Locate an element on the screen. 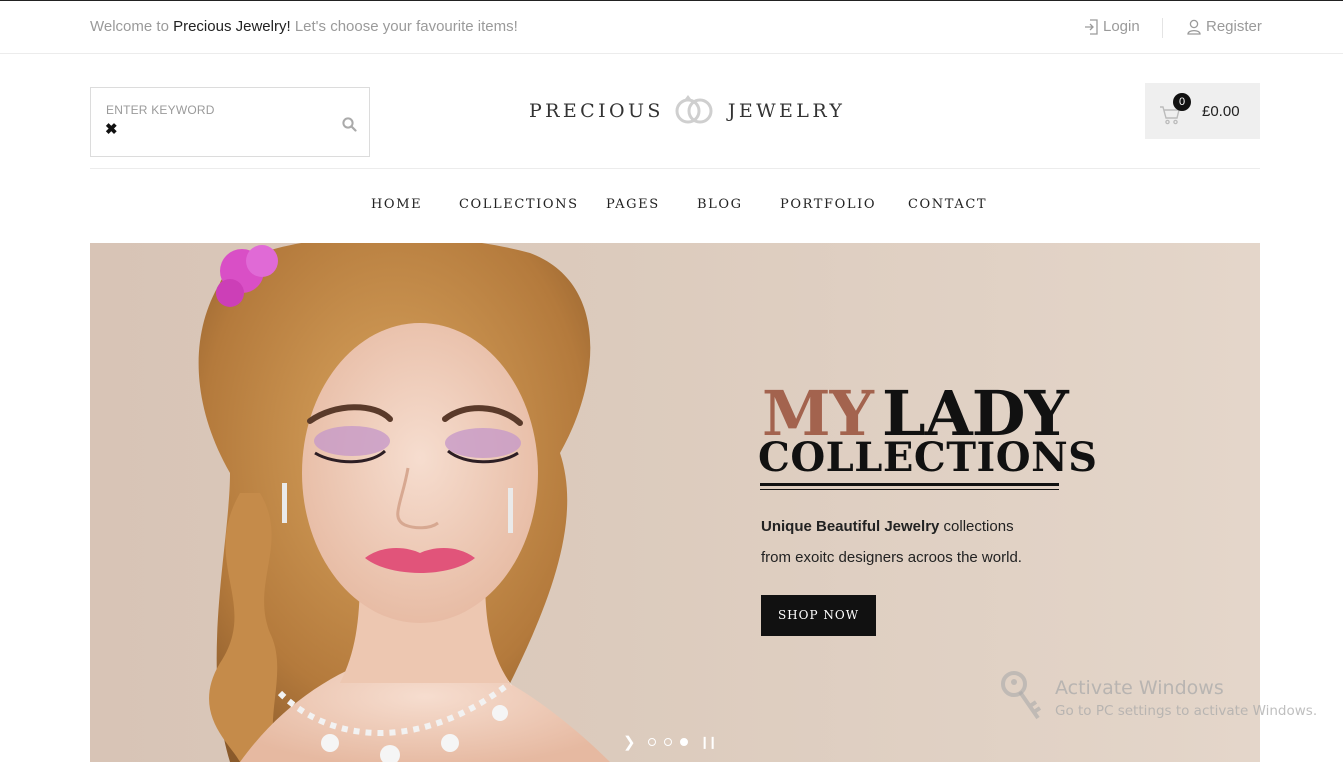 This screenshot has height=768, width=1343. site-logo: PRECIOUS JEWELRY is located at coordinates (687, 111).